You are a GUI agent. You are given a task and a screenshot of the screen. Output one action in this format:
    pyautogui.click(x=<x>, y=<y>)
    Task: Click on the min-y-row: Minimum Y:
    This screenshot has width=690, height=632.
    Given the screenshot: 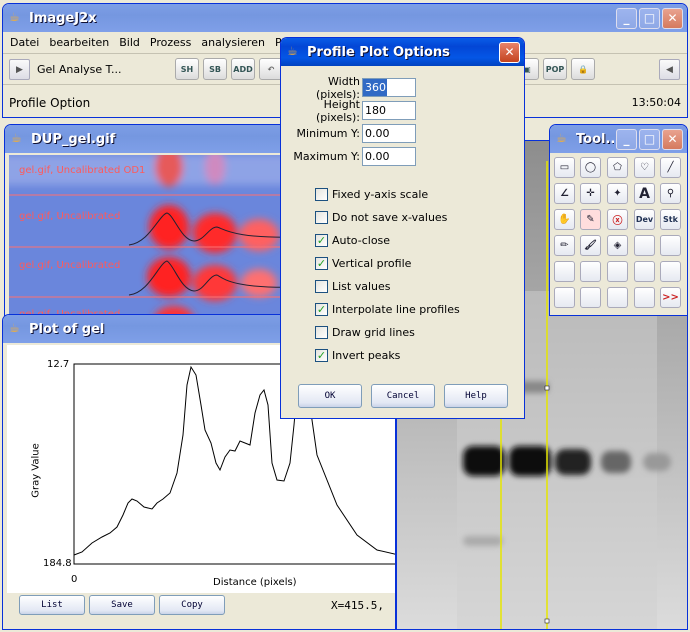 What is the action you would take?
    pyautogui.click(x=351, y=133)
    